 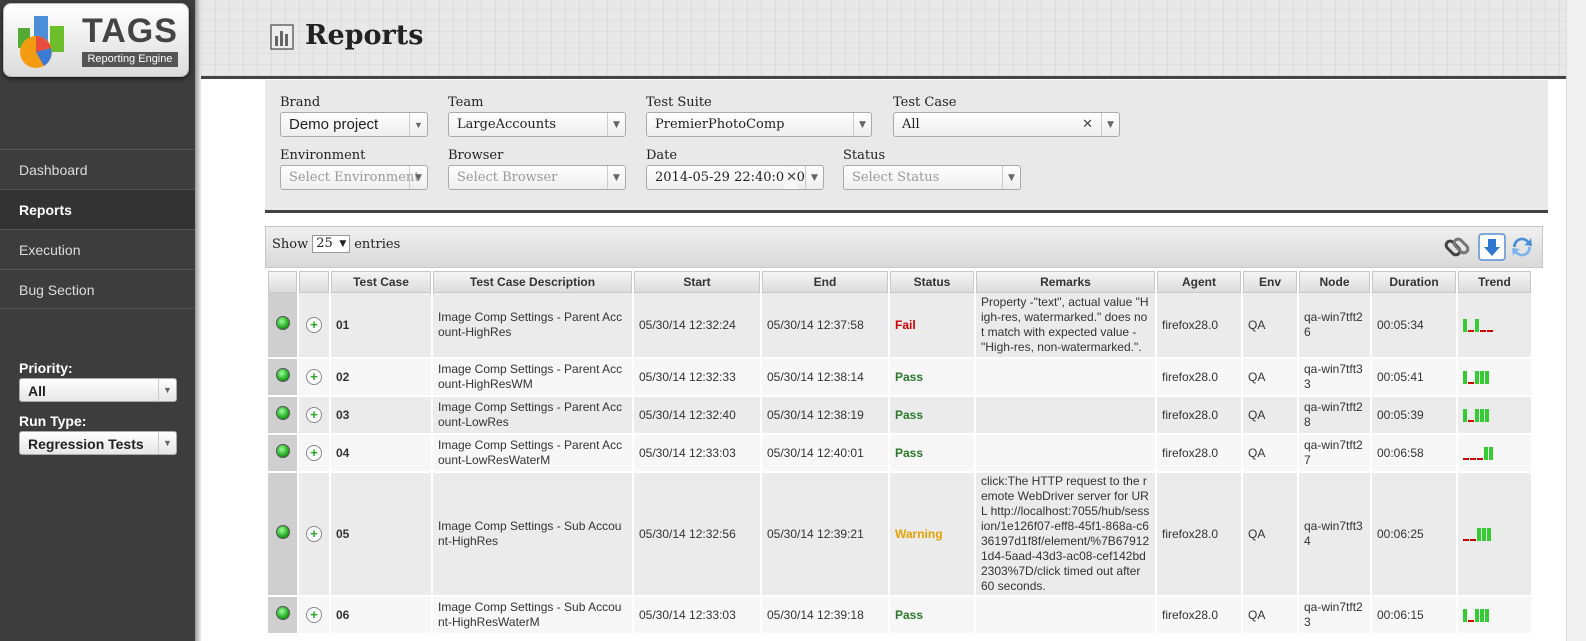 I want to click on sidebar-item-dashboard: Dashboard, so click(x=97, y=169).